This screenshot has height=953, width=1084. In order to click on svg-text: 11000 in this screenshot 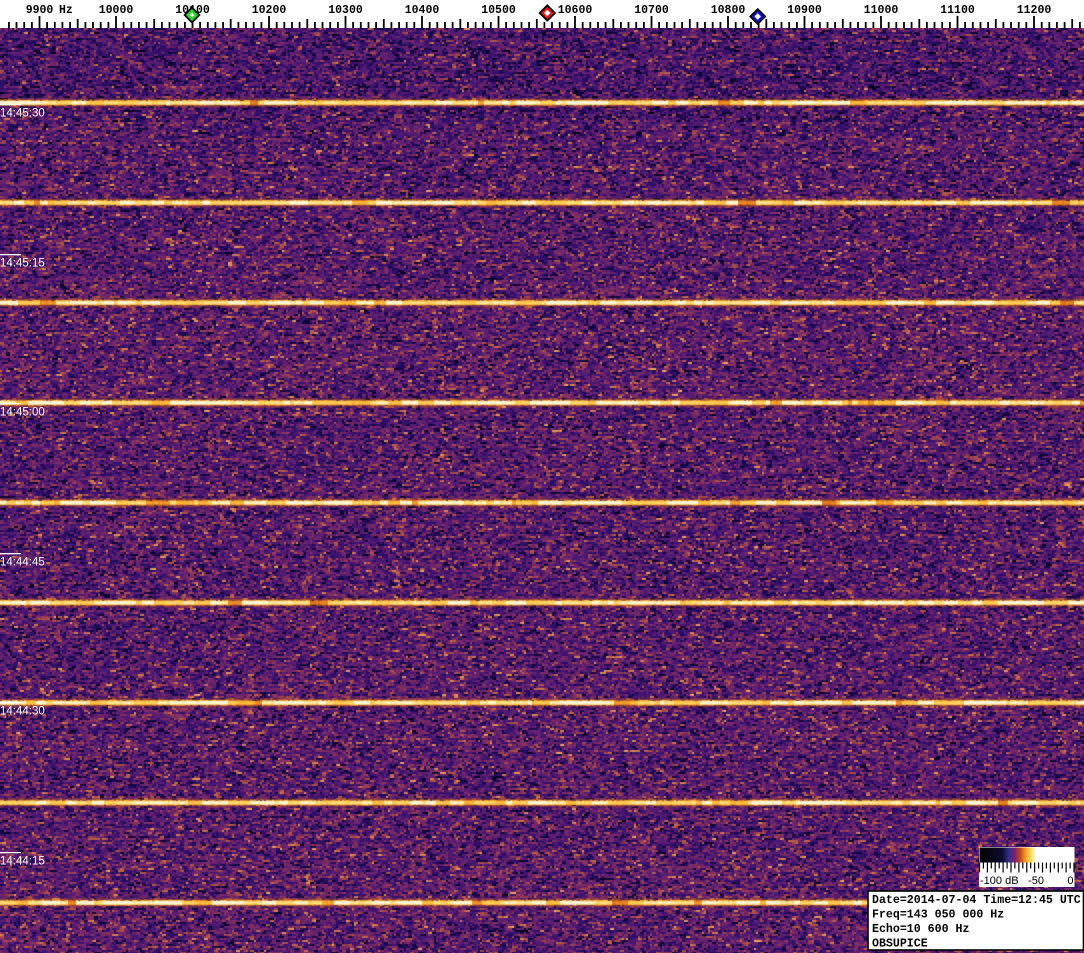, I will do `click(881, 10)`.